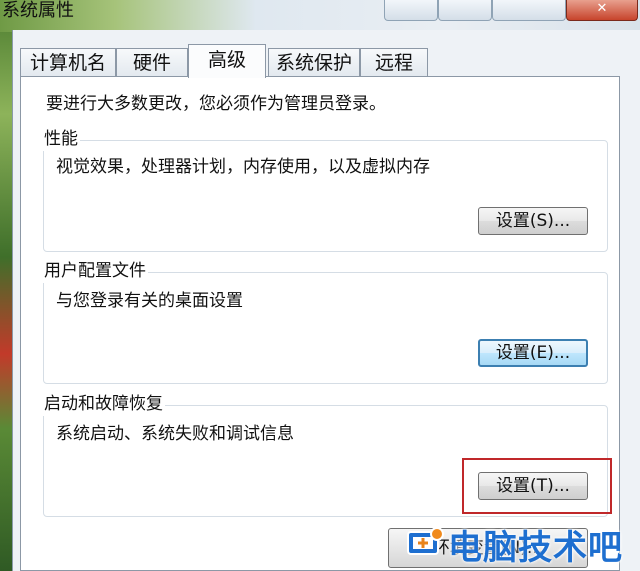 The width and height of the screenshot is (640, 571). What do you see at coordinates (152, 62) in the screenshot?
I see `tab-hardware: 硬件` at bounding box center [152, 62].